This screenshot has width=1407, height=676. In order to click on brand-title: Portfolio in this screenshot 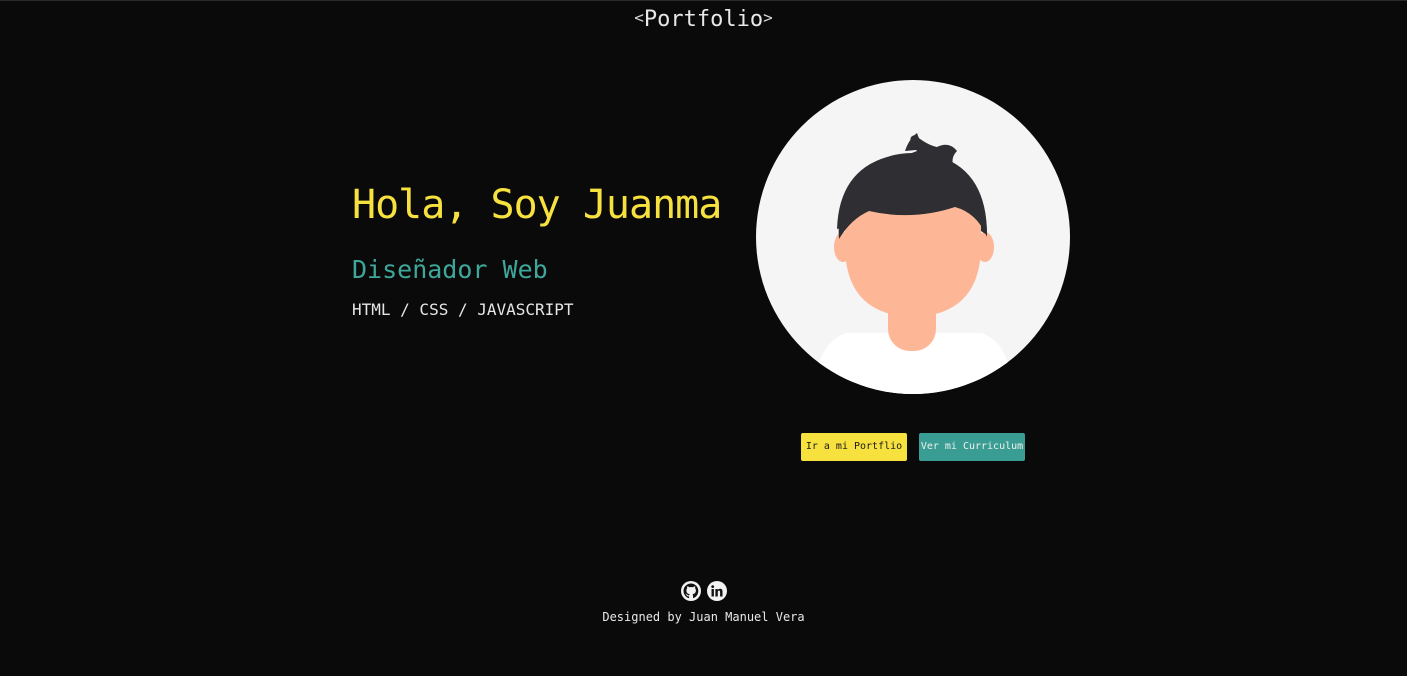, I will do `click(703, 19)`.